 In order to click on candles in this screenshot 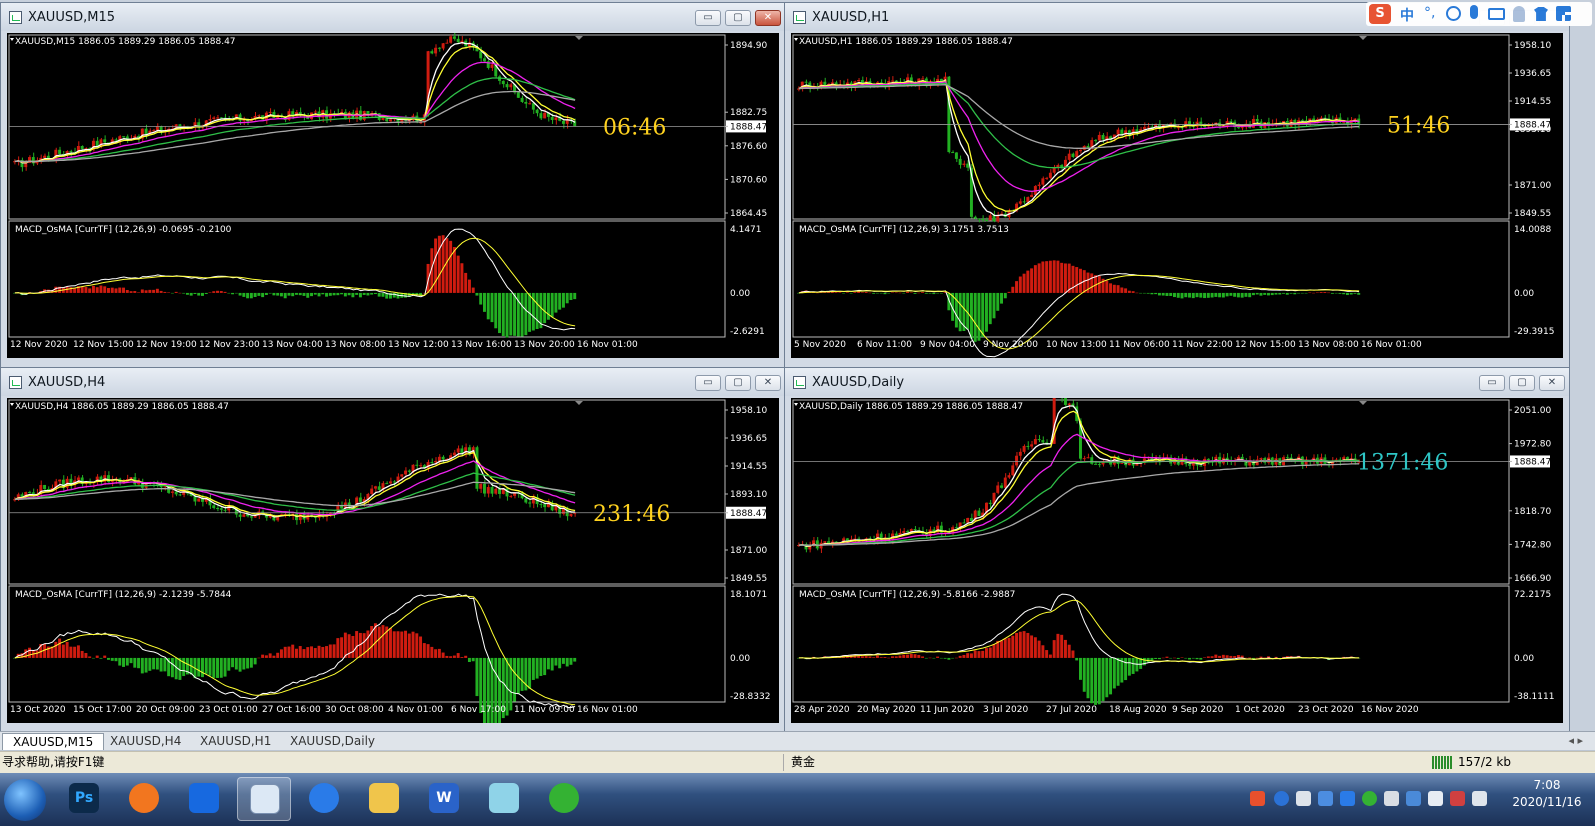, I will do `click(1079, 476)`.